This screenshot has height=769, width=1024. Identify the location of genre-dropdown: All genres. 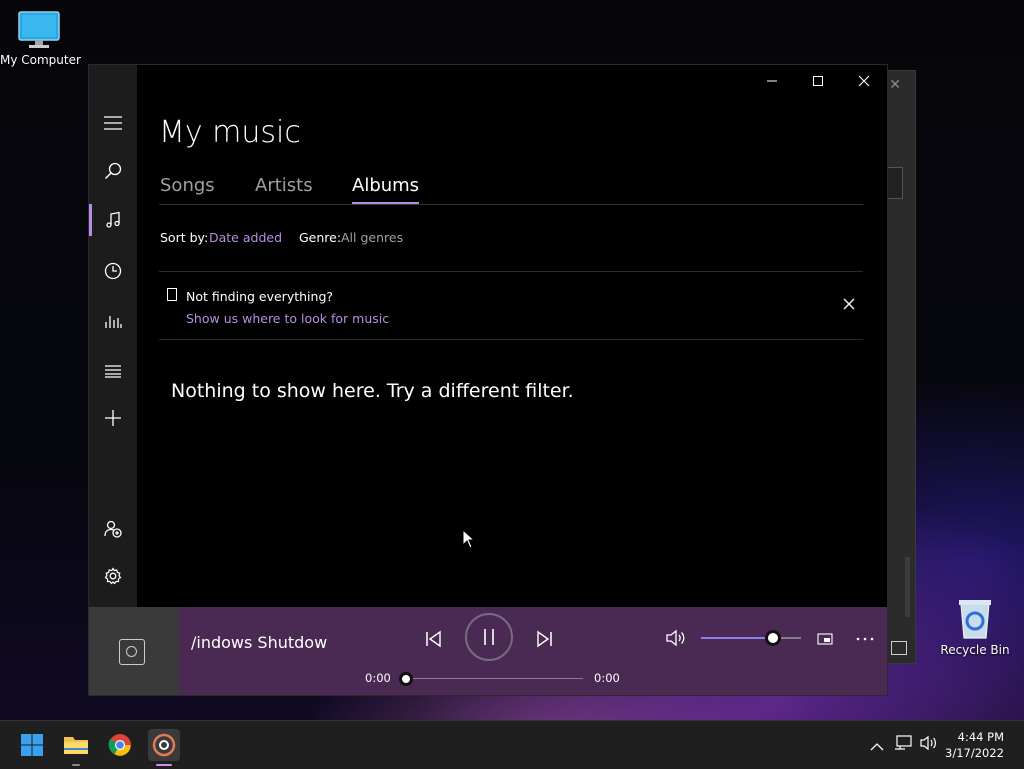
(372, 237).